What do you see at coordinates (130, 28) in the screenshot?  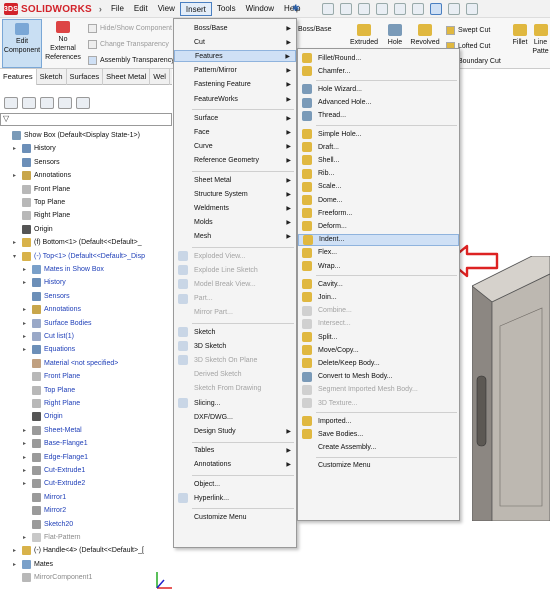 I see `hide-show-component-button: Hide/Show Component` at bounding box center [130, 28].